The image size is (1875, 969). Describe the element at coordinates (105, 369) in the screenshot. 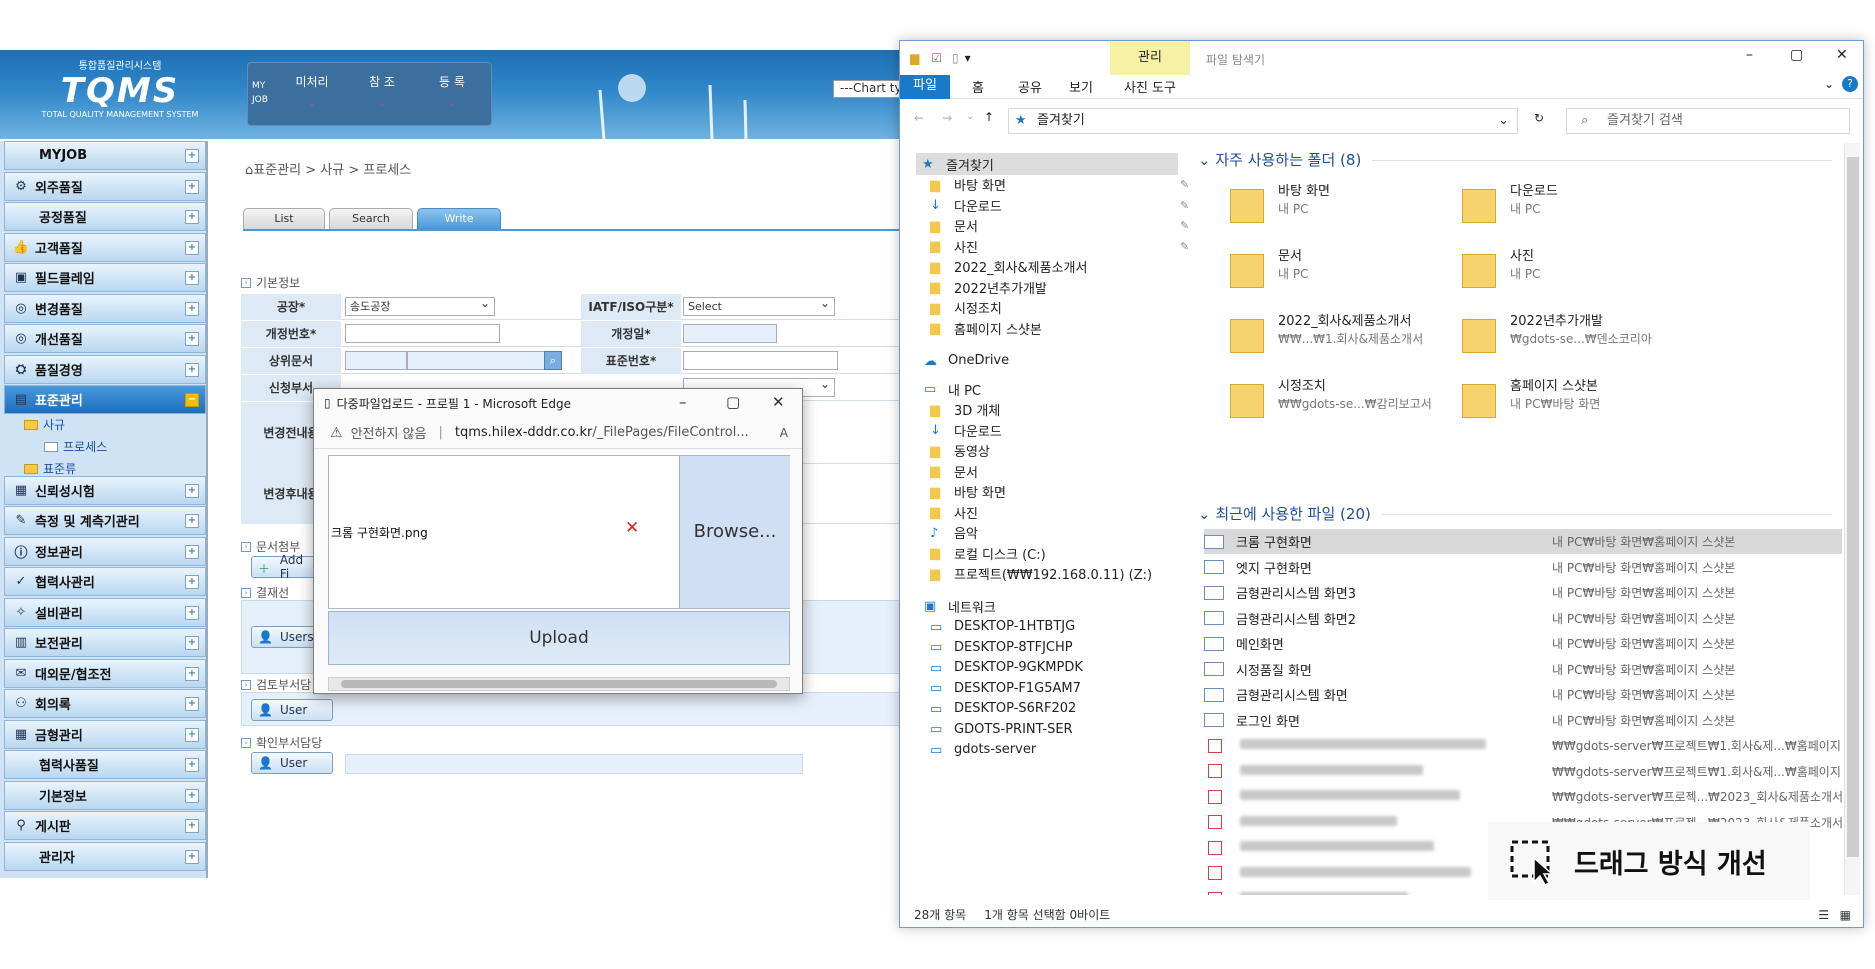

I see `sidebar-item: ⛭ 품질경영 +` at that location.